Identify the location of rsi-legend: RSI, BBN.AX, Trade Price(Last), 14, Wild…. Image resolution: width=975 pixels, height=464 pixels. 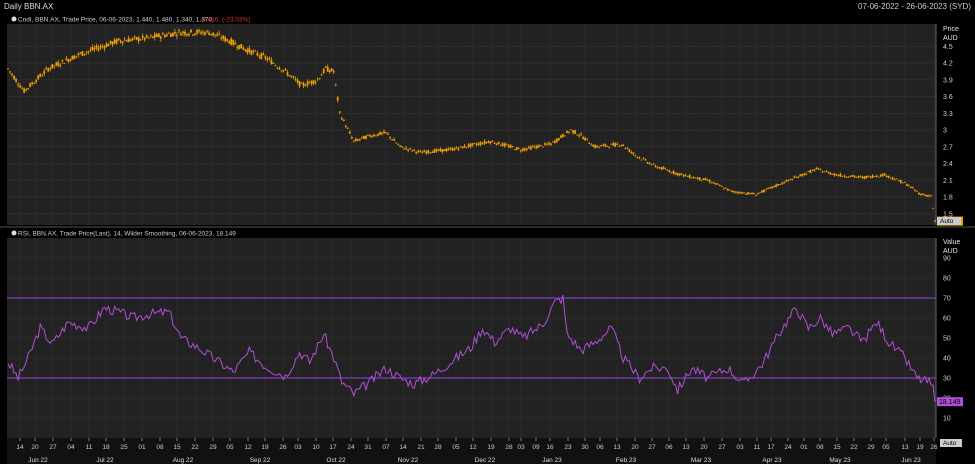
(127, 234).